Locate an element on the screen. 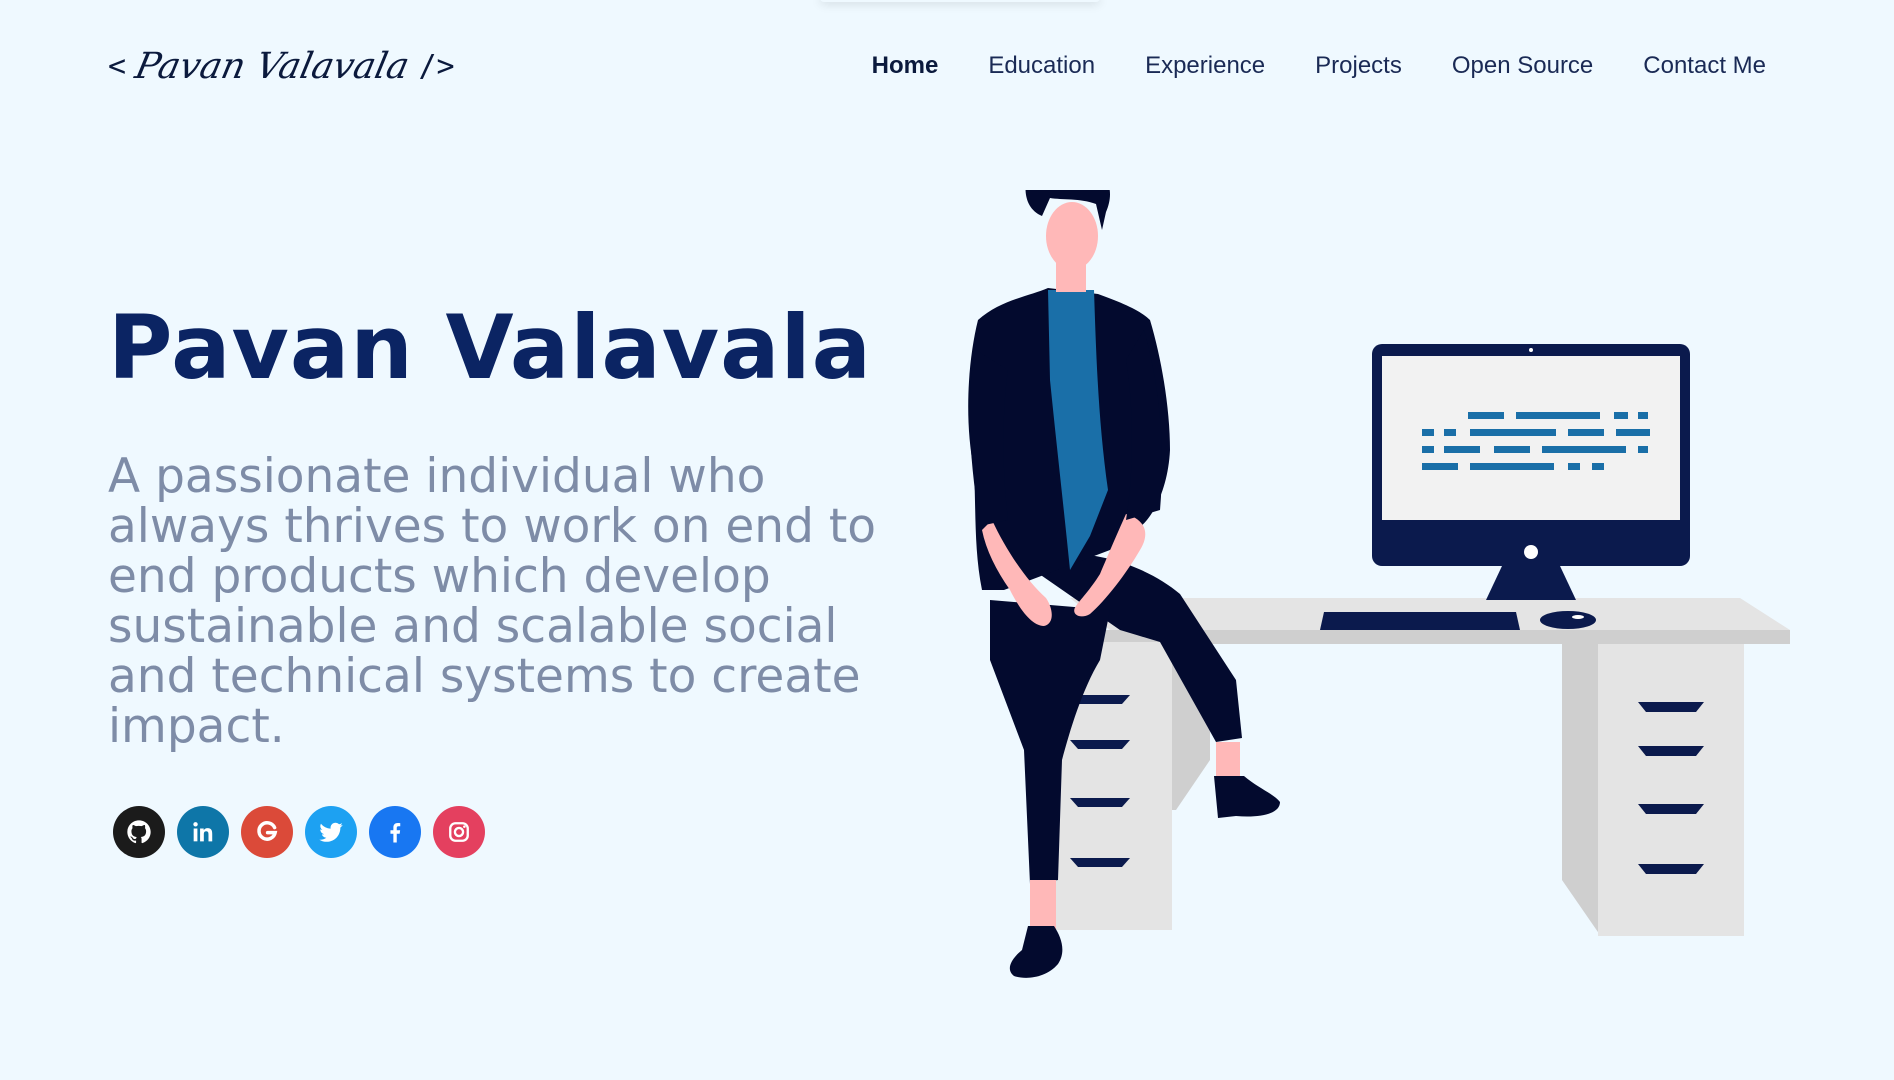 The height and width of the screenshot is (1080, 1894). site-logo: < Pavan Valavala /> is located at coordinates (281, 66).